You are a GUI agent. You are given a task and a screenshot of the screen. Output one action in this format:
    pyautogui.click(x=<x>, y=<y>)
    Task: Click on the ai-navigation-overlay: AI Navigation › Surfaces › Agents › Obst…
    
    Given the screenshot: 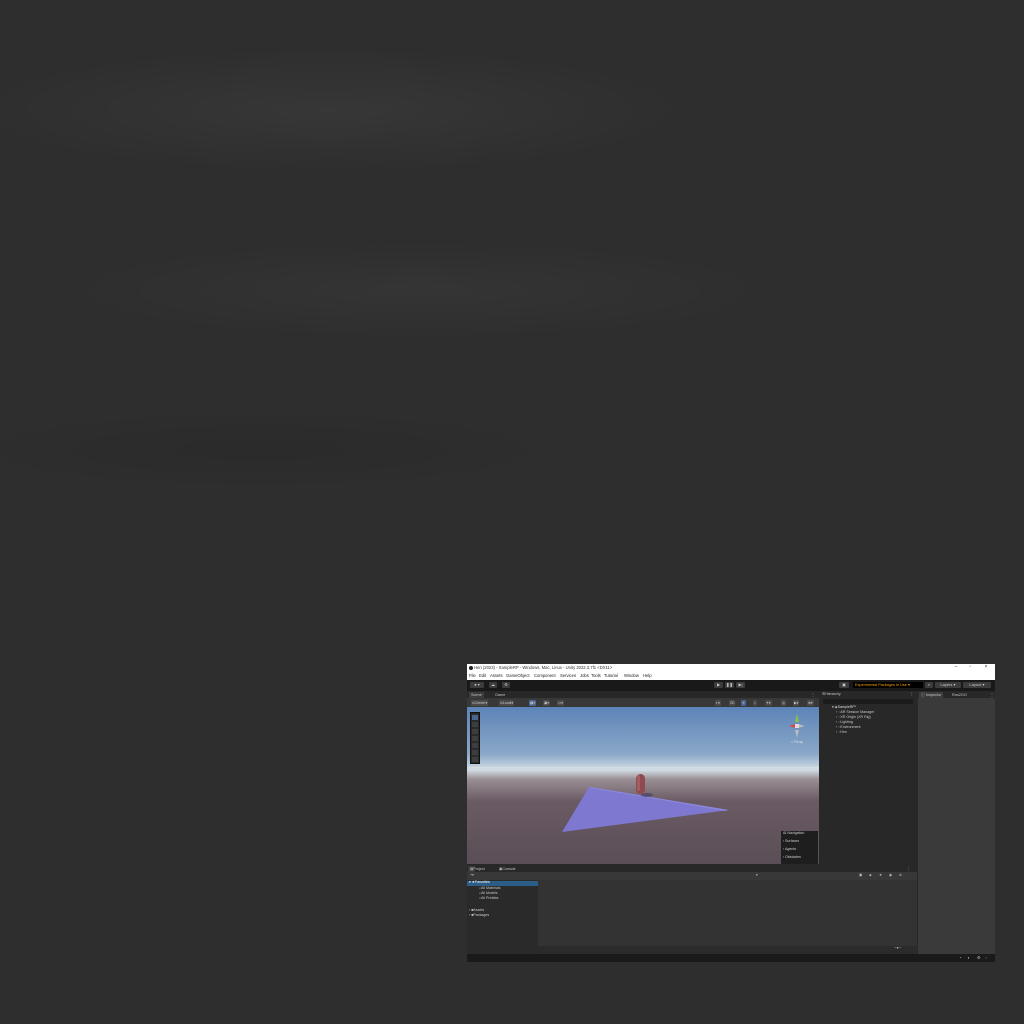 What is the action you would take?
    pyautogui.click(x=799, y=847)
    